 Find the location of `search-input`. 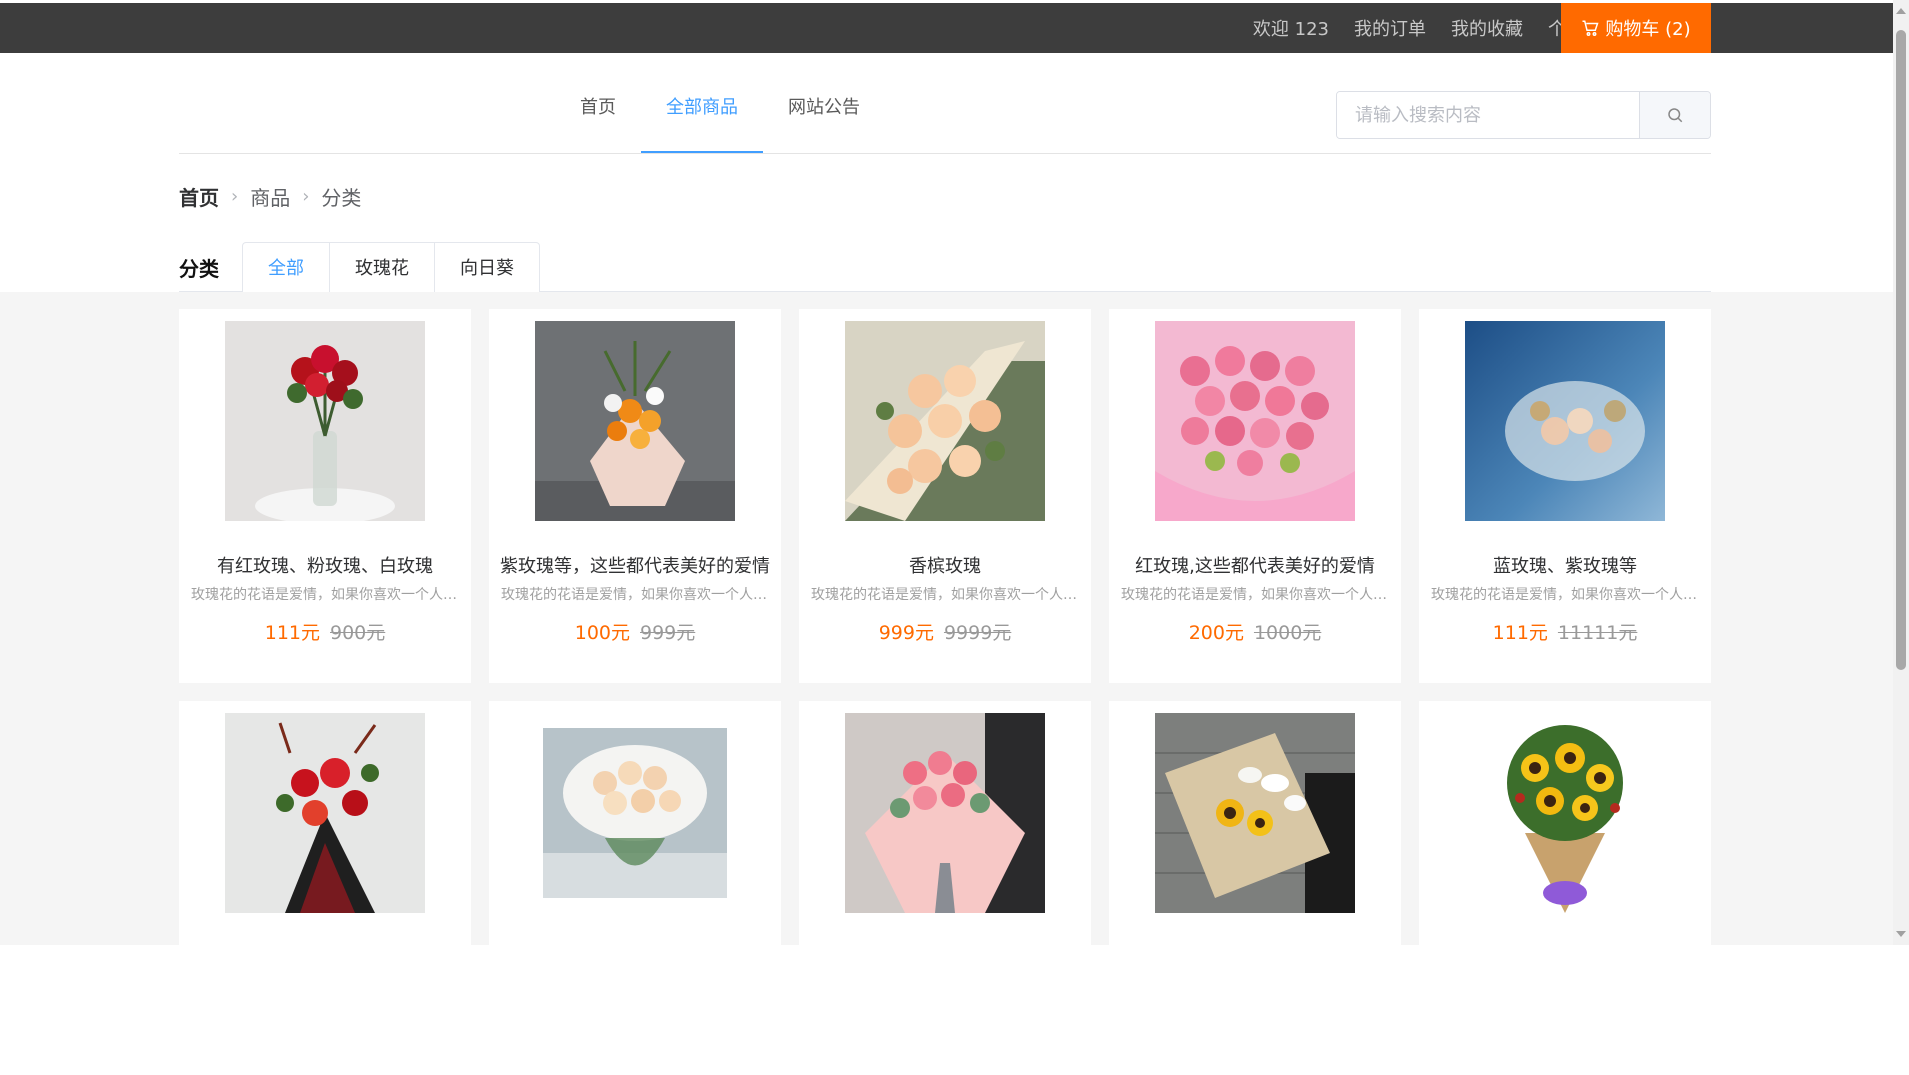

search-input is located at coordinates (1488, 115).